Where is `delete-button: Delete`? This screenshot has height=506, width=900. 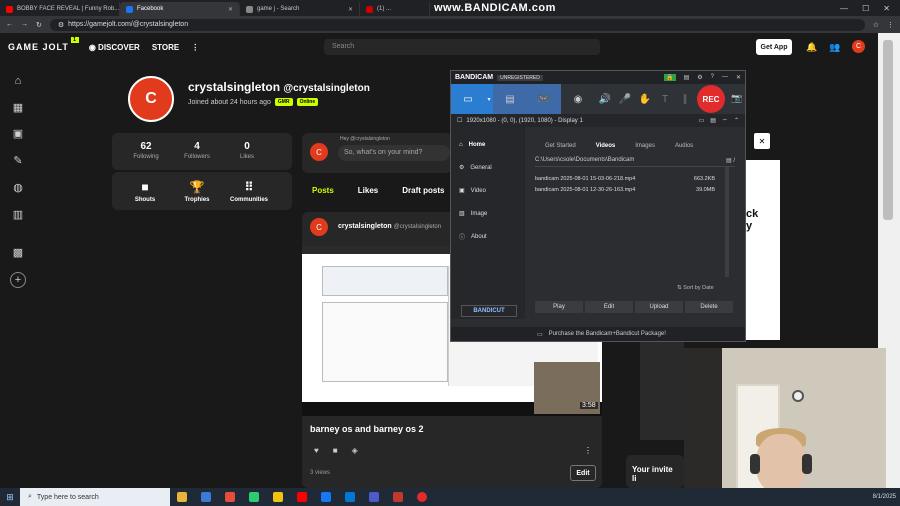 delete-button: Delete is located at coordinates (709, 307).